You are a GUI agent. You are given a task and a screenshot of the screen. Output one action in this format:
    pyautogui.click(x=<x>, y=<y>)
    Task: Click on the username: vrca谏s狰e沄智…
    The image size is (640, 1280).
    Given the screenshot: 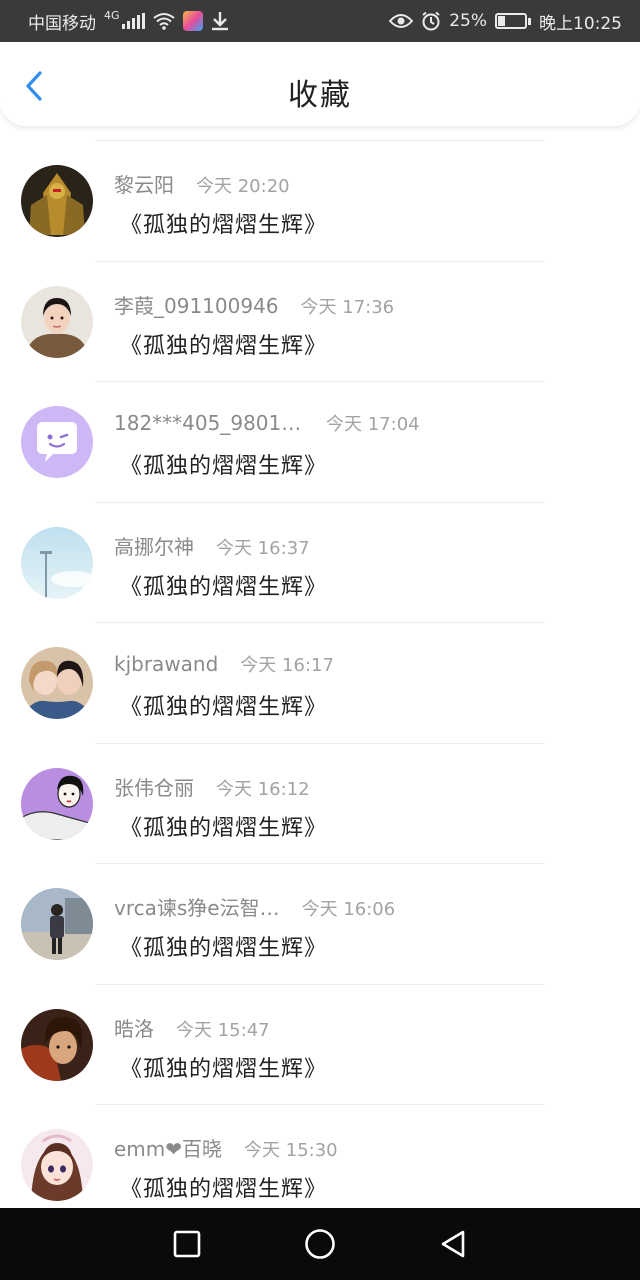 What is the action you would take?
    pyautogui.click(x=197, y=906)
    